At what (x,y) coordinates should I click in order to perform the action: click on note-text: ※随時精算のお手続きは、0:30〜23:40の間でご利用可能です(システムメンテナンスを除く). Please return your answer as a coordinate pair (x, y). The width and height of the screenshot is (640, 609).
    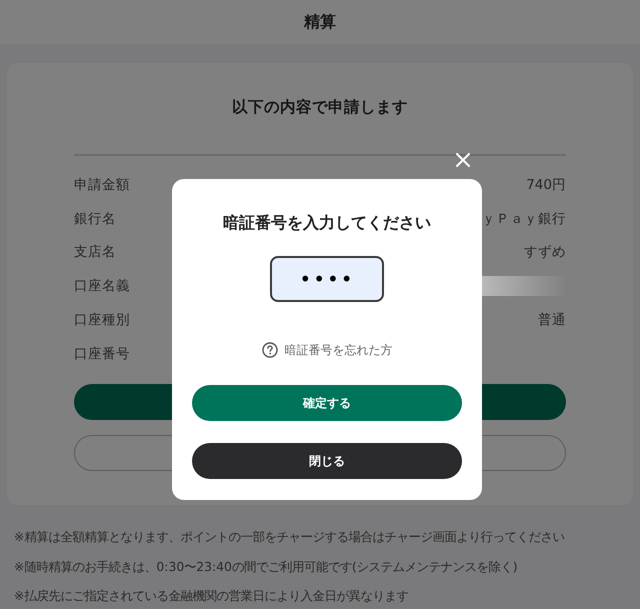
    Looking at the image, I should click on (266, 567).